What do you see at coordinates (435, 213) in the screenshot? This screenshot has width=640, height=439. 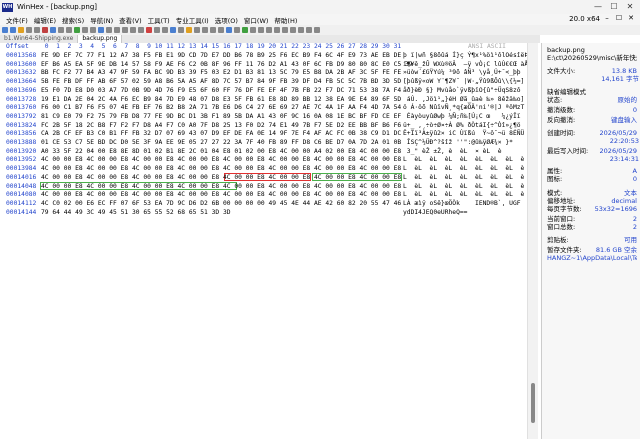 I see `row-ascii: ydDI4JEQ0eURheQ==` at bounding box center [435, 213].